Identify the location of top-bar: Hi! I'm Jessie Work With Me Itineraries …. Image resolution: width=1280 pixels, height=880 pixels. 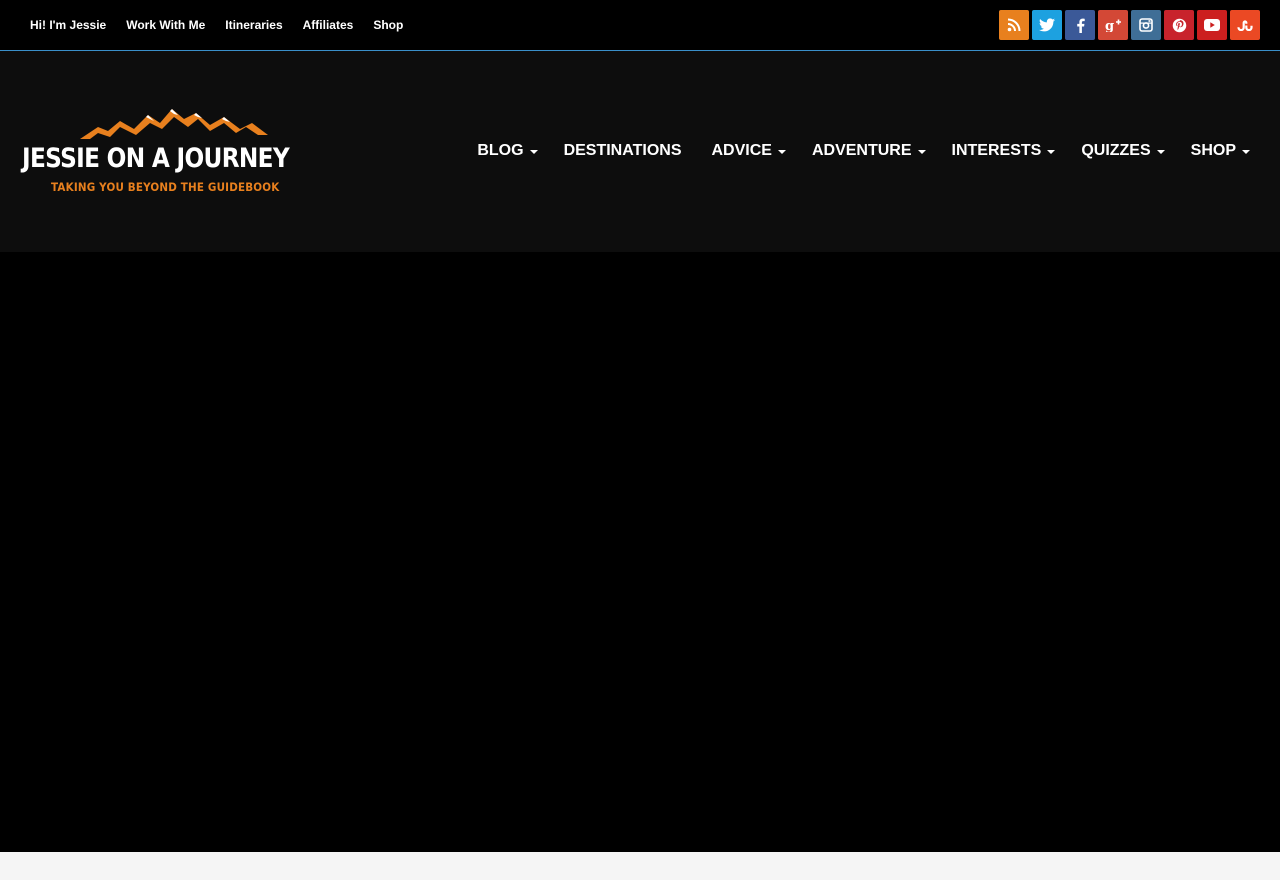
(640, 25).